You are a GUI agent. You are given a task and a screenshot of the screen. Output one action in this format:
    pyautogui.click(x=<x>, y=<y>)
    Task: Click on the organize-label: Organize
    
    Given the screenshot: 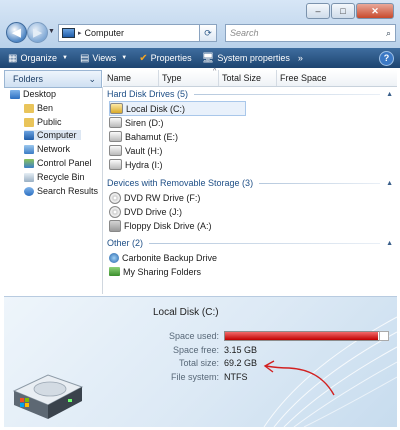 What is the action you would take?
    pyautogui.click(x=38, y=58)
    